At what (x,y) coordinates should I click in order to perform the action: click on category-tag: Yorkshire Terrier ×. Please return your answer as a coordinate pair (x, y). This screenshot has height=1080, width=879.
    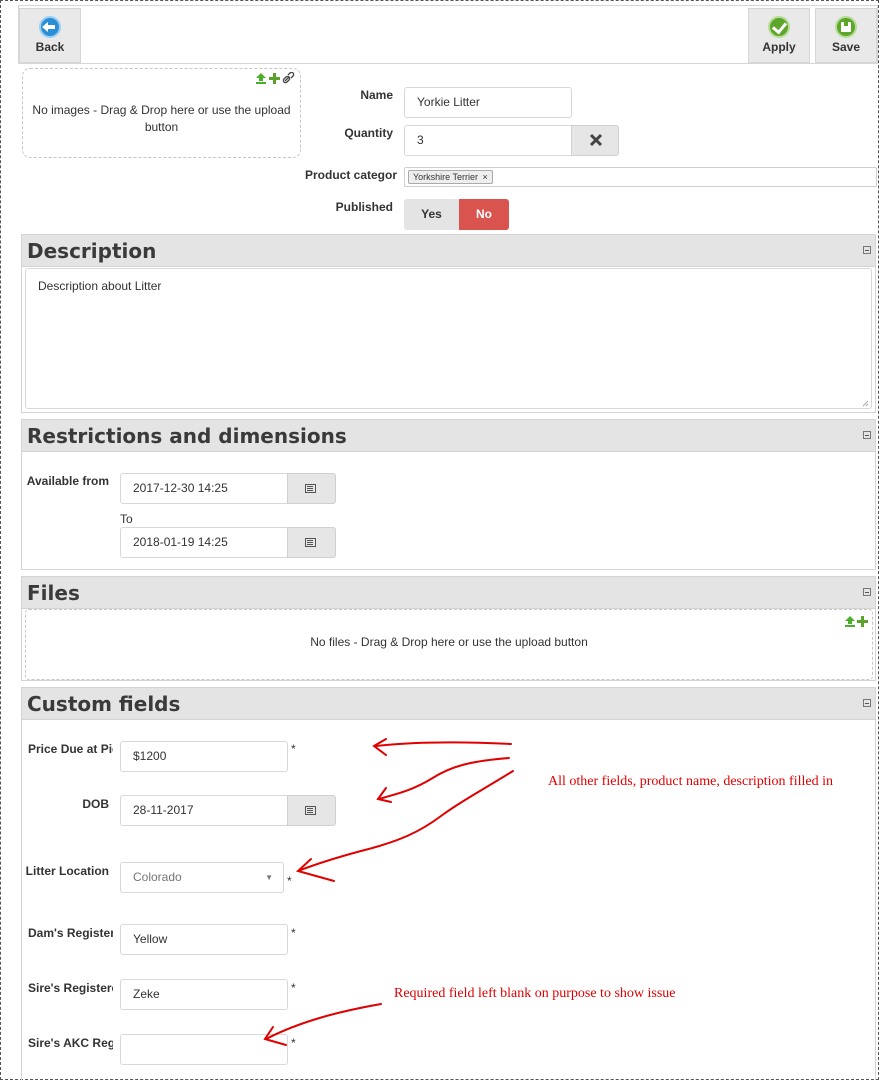
    Looking at the image, I should click on (450, 177).